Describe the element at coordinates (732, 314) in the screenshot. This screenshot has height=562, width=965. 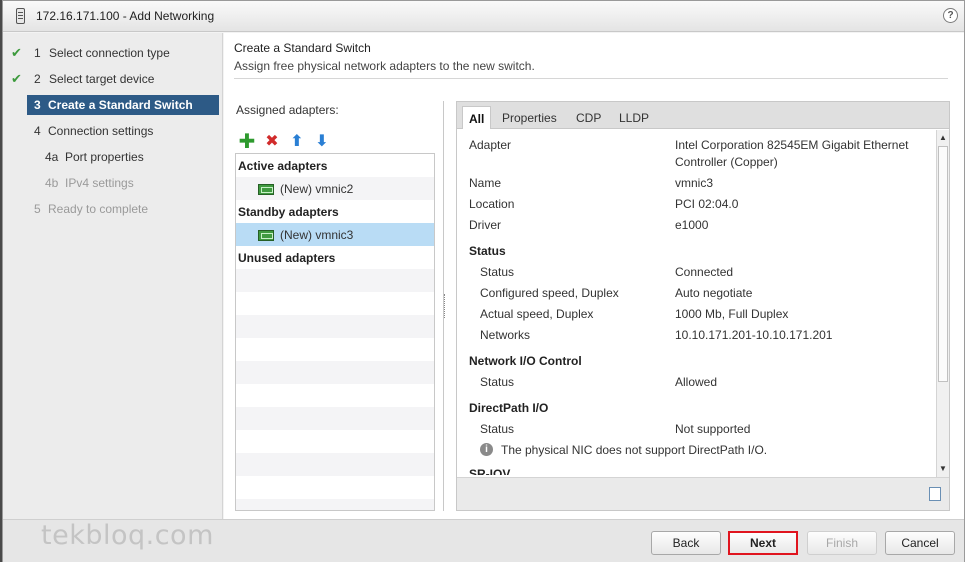
I see `actual-speed-value: 1000 Mb, Full Duplex` at that location.